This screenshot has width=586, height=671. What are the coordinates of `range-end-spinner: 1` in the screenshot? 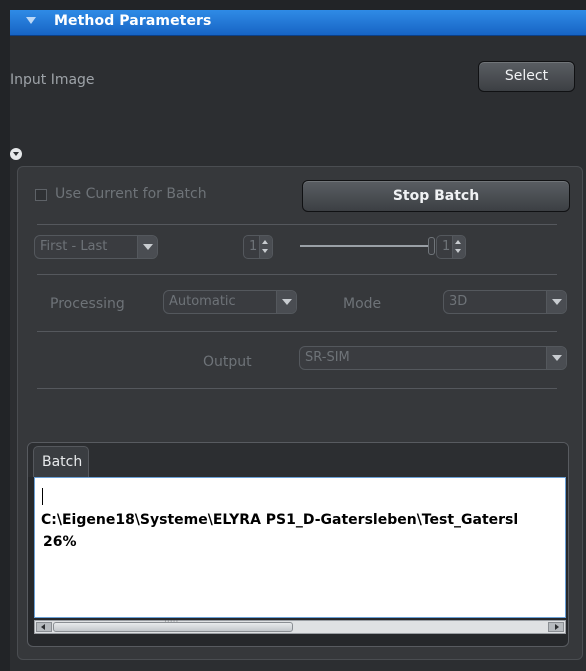 It's located at (451, 247).